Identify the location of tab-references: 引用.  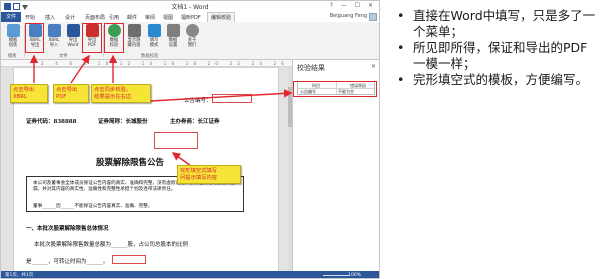
(114, 17).